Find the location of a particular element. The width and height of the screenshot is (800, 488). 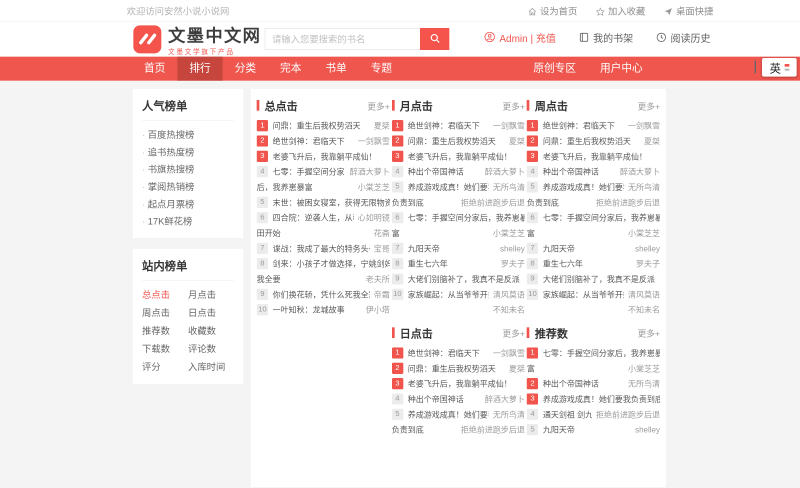

book-title-link: 4通天剑祖 剑九歌 is located at coordinates (559, 414).